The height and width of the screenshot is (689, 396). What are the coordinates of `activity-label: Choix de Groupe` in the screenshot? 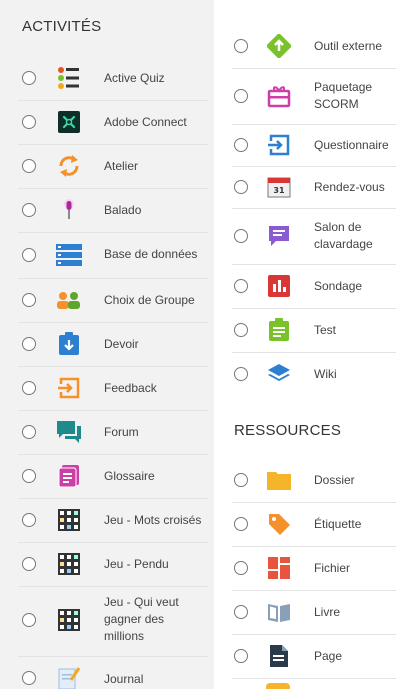 It's located at (149, 300).